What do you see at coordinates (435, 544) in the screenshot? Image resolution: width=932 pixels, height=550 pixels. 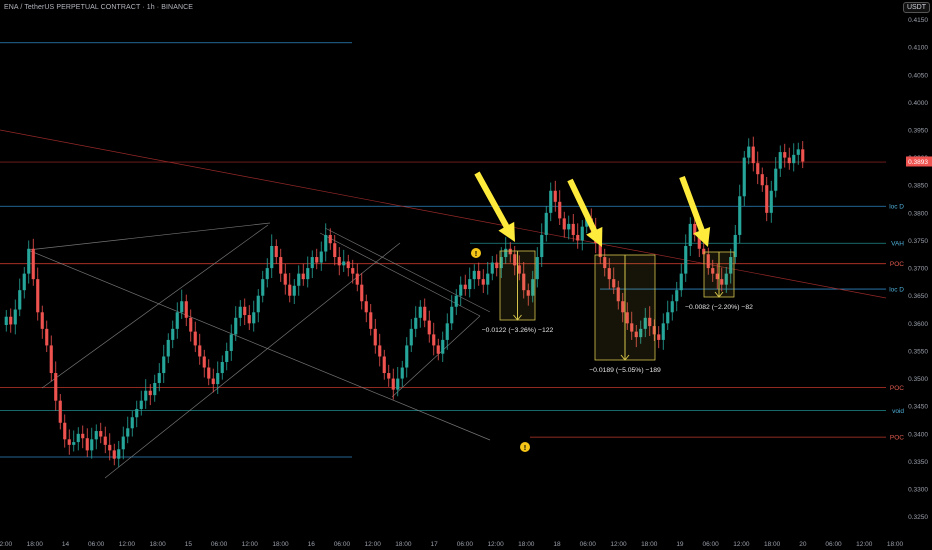 I see `x-tick-label: 17` at bounding box center [435, 544].